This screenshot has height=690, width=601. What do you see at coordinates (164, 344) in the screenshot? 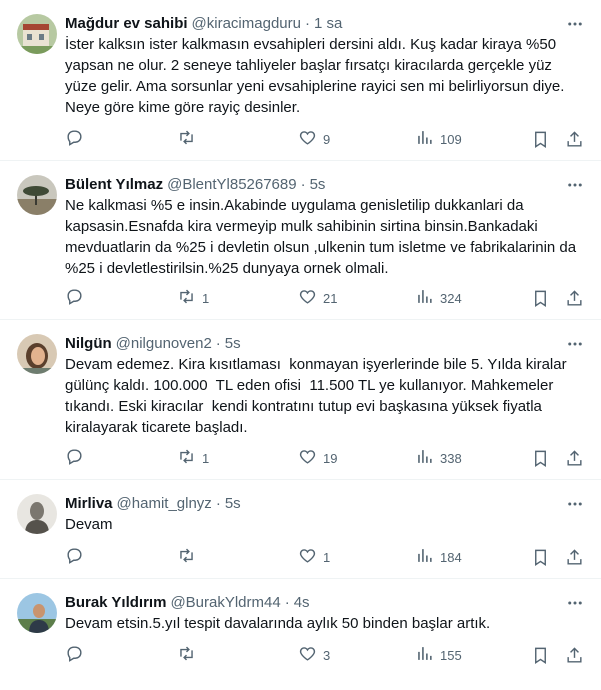
I see `user-handle: @nilgunoven2` at bounding box center [164, 344].